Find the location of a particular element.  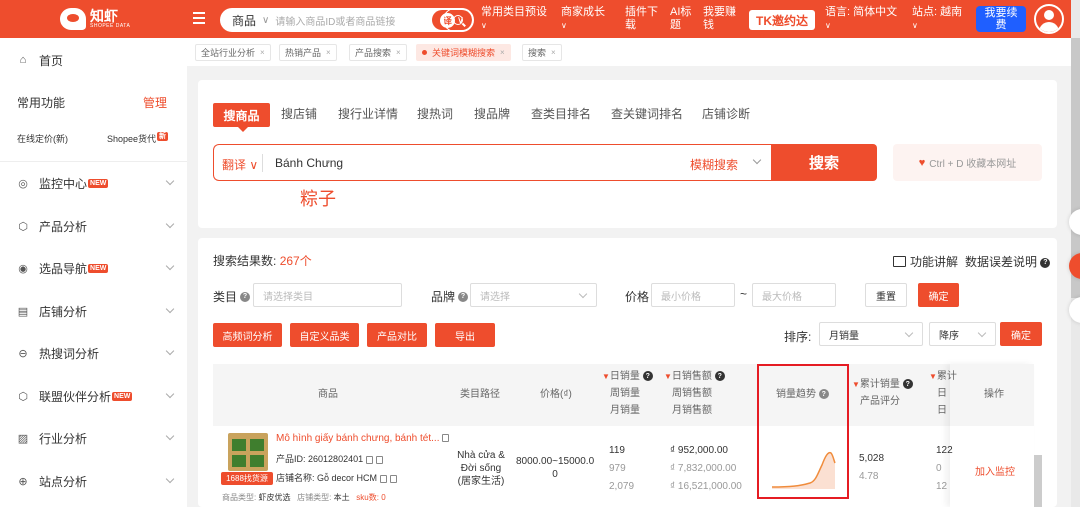

sort-confirm-button: 确定 is located at coordinates (1021, 334).